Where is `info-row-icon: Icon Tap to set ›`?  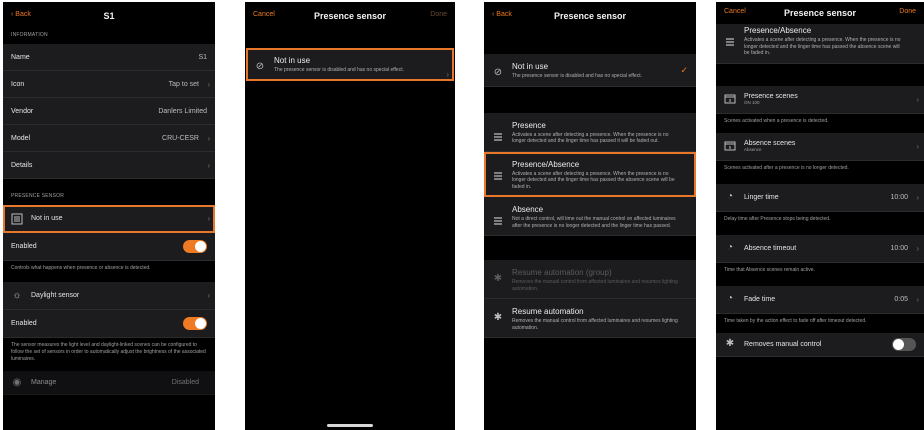 info-row-icon: Icon Tap to set › is located at coordinates (109, 84).